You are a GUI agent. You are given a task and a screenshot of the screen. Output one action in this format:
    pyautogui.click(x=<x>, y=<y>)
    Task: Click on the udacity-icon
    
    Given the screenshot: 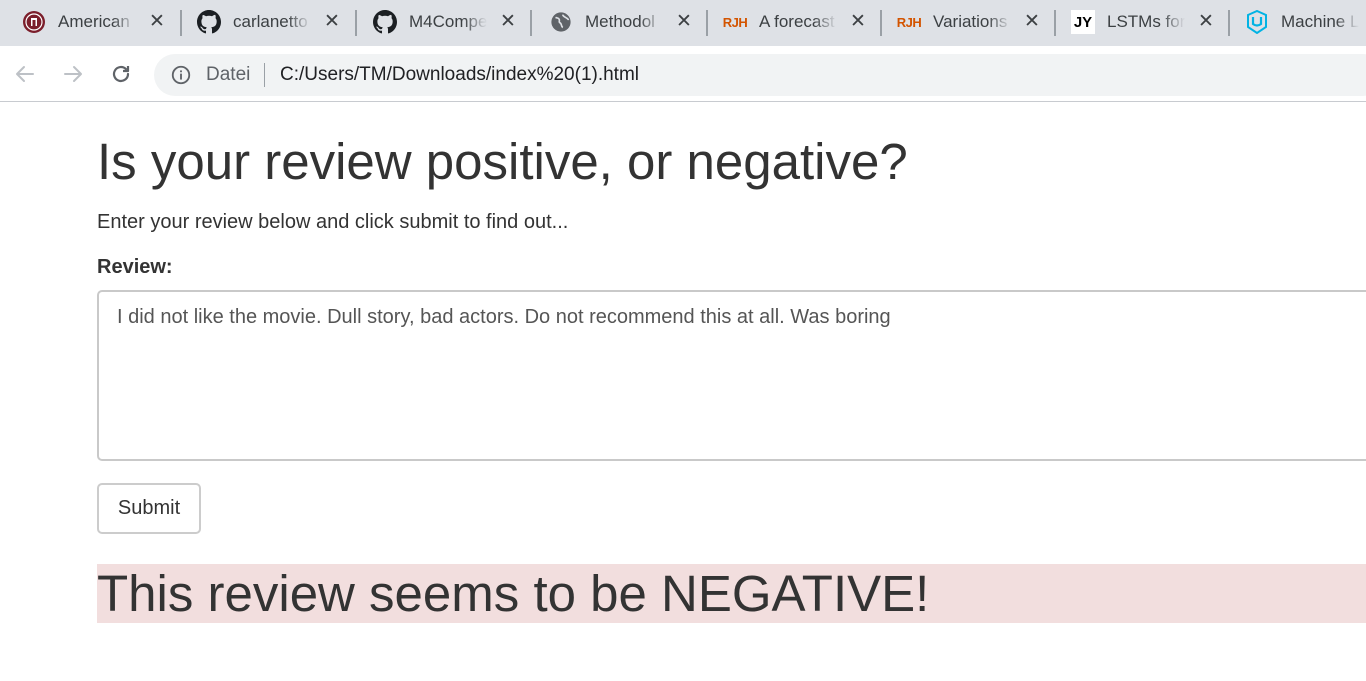 What is the action you would take?
    pyautogui.click(x=1257, y=22)
    